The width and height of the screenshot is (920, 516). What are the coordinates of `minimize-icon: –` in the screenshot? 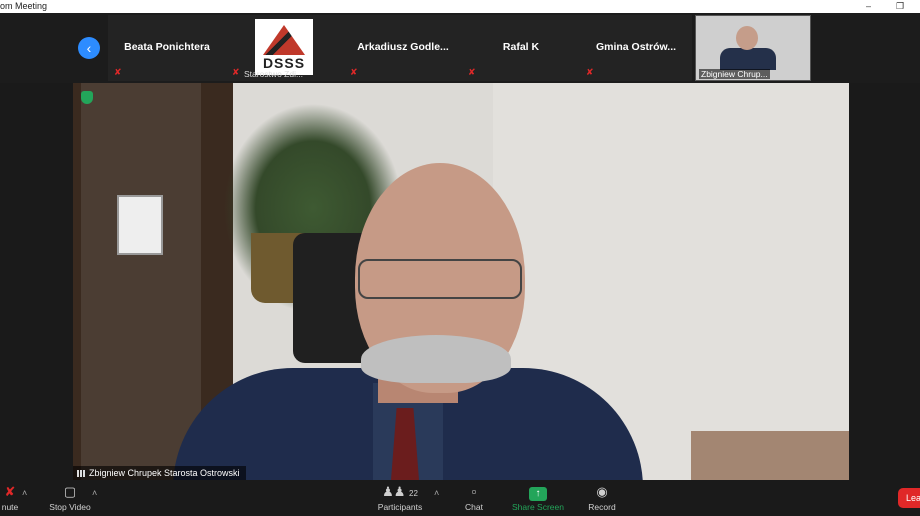 It's located at (868, 6).